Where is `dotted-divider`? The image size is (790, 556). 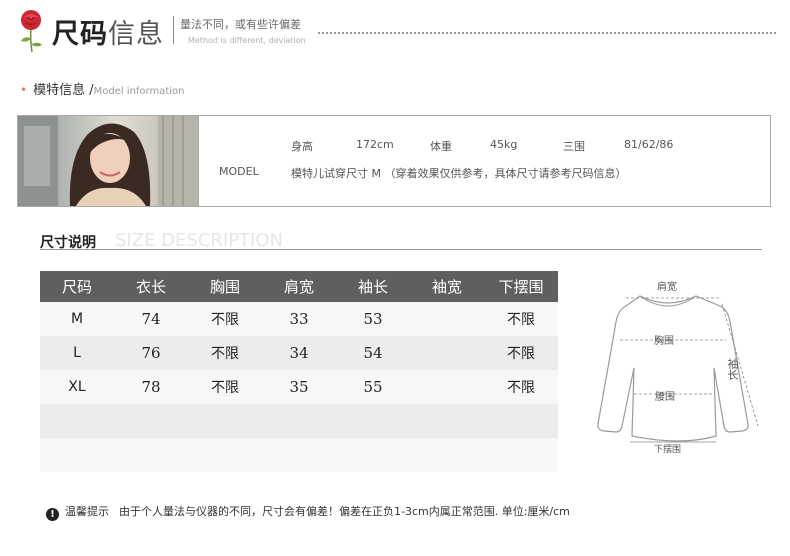
dotted-divider is located at coordinates (547, 33).